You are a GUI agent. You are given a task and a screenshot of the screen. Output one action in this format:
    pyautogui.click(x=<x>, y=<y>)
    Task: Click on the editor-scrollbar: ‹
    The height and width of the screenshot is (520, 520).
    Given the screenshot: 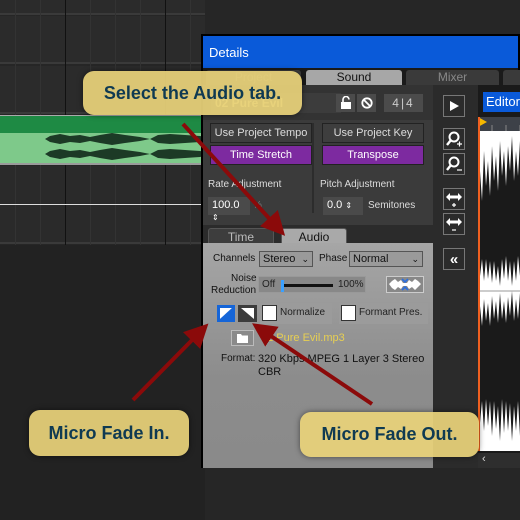 What is the action you would take?
    pyautogui.click(x=499, y=460)
    